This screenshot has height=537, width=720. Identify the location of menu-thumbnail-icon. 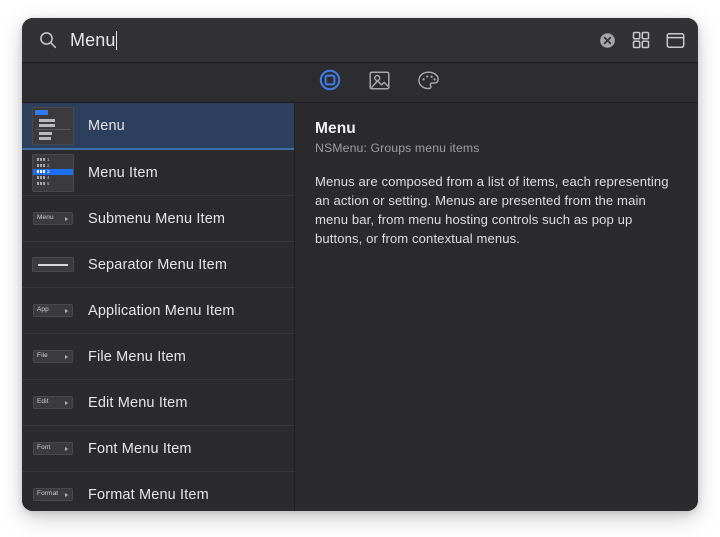
(53, 126).